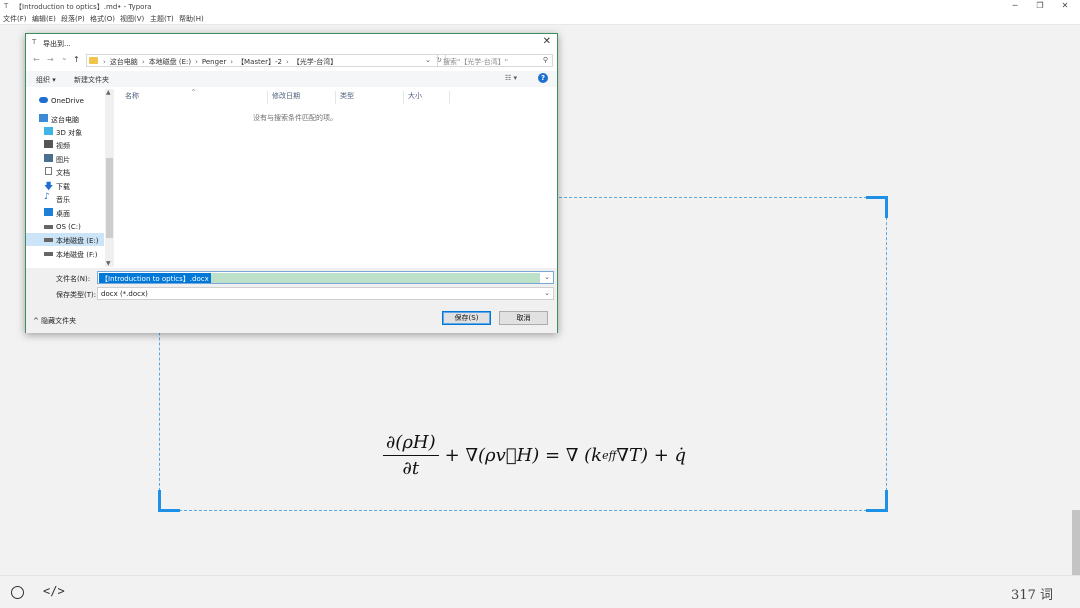 The height and width of the screenshot is (608, 1080). Describe the element at coordinates (877, 207) in the screenshot. I see `capture-corner-top-right` at that location.